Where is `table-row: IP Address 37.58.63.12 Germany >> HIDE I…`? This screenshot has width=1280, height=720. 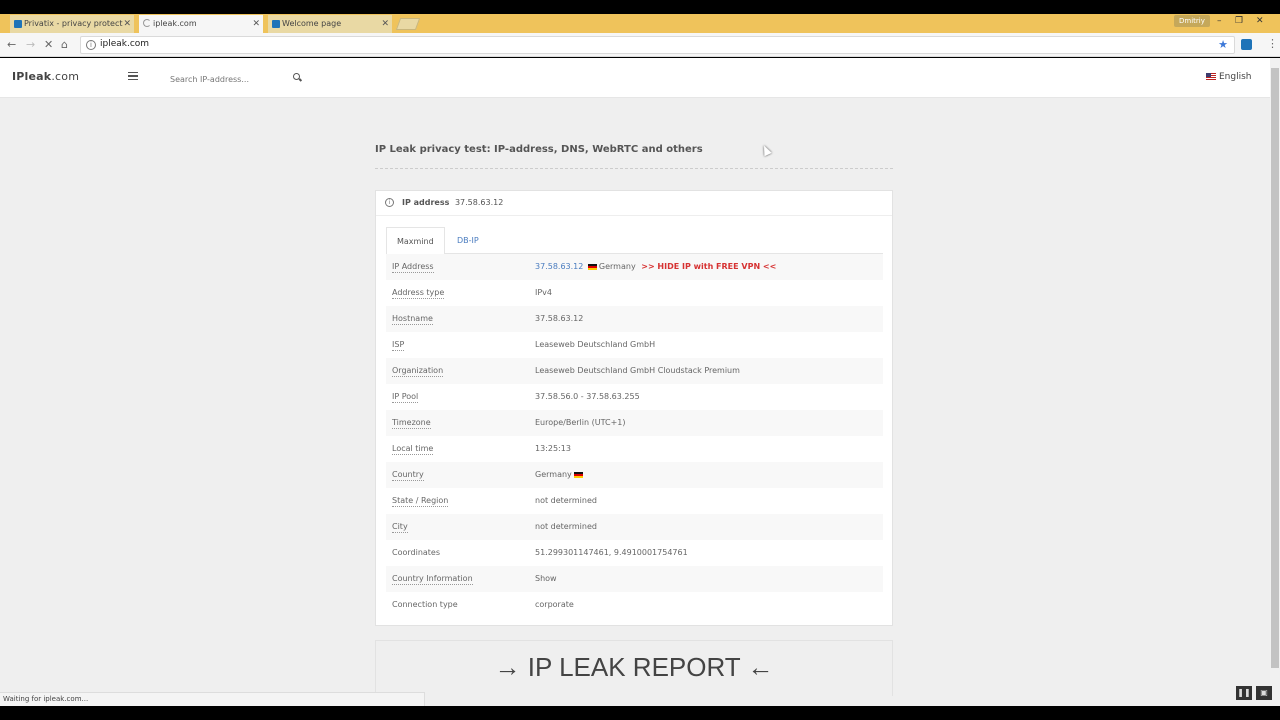
table-row: IP Address 37.58.63.12 Germany >> HIDE I… is located at coordinates (634, 267).